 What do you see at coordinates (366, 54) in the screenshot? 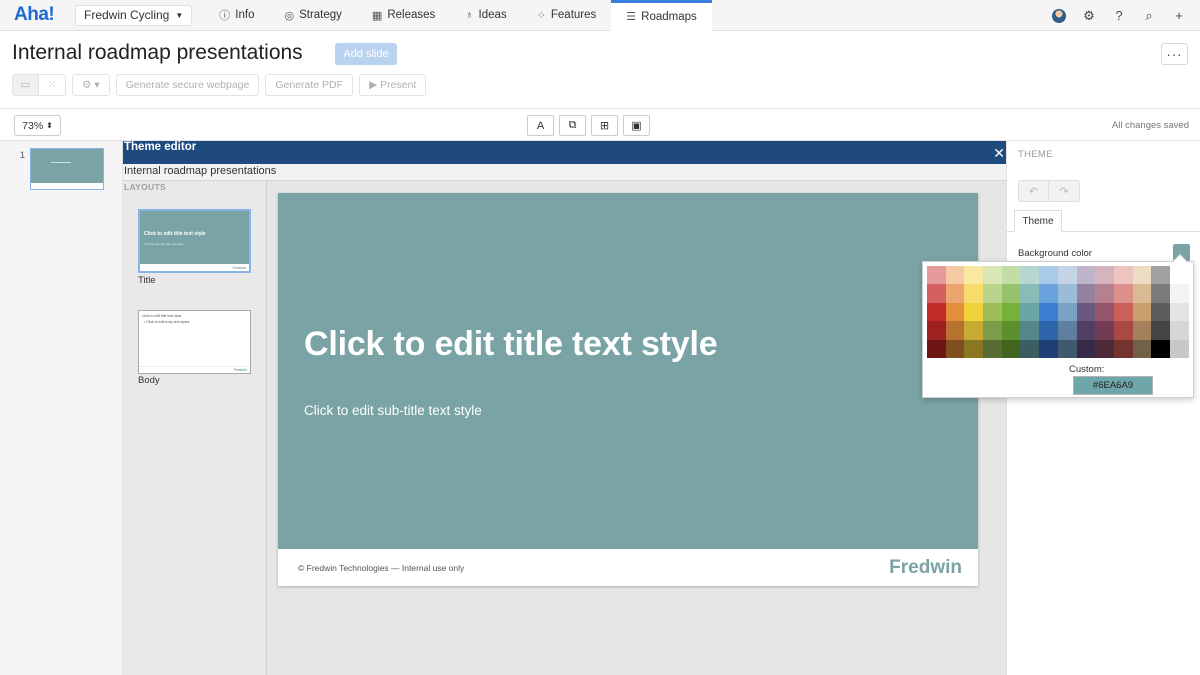
I see `add-slide-button: Add slide` at bounding box center [366, 54].